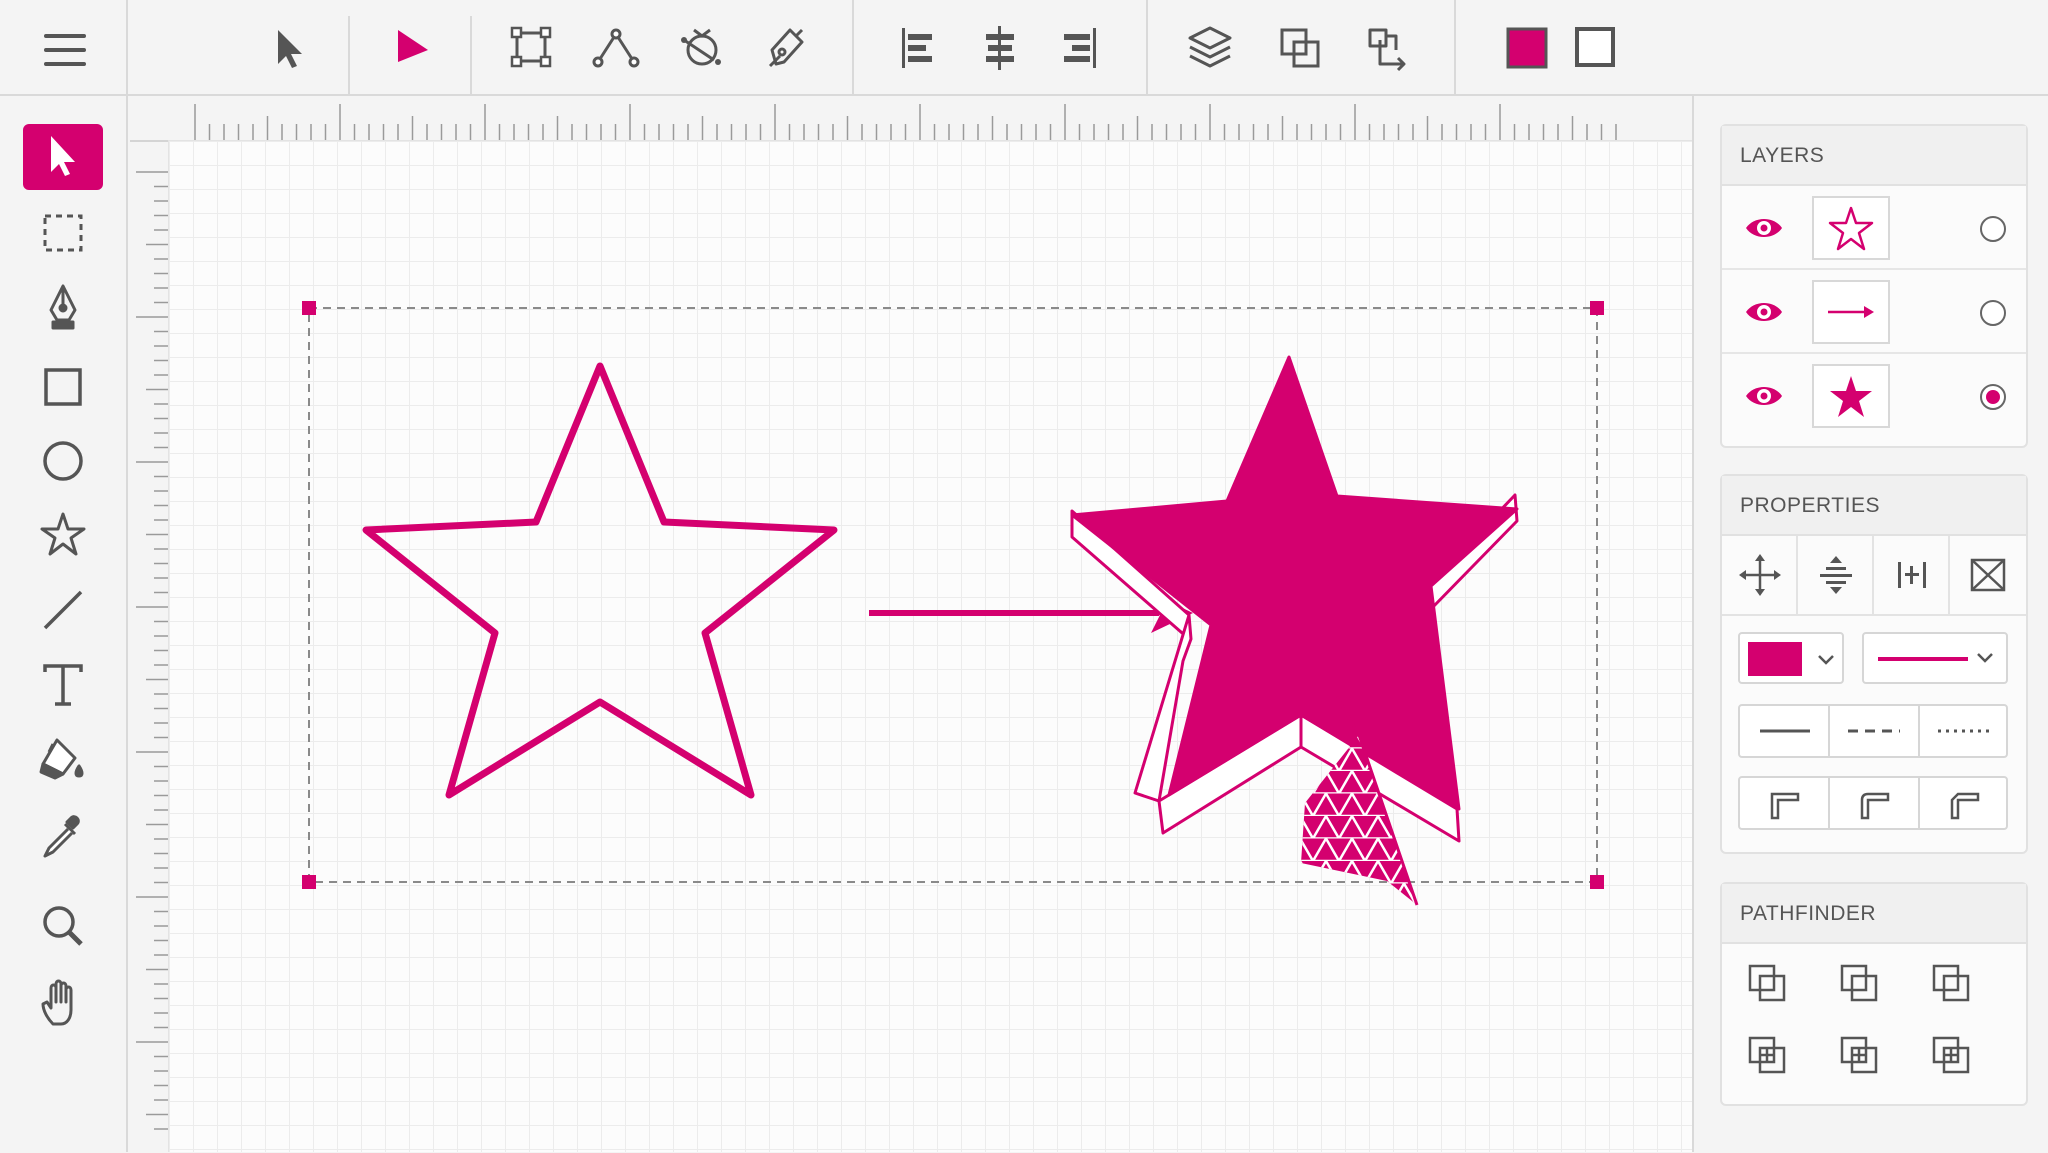 The width and height of the screenshot is (2048, 1153). Describe the element at coordinates (1775, 659) in the screenshot. I see `fill-color-swatch-preview` at that location.